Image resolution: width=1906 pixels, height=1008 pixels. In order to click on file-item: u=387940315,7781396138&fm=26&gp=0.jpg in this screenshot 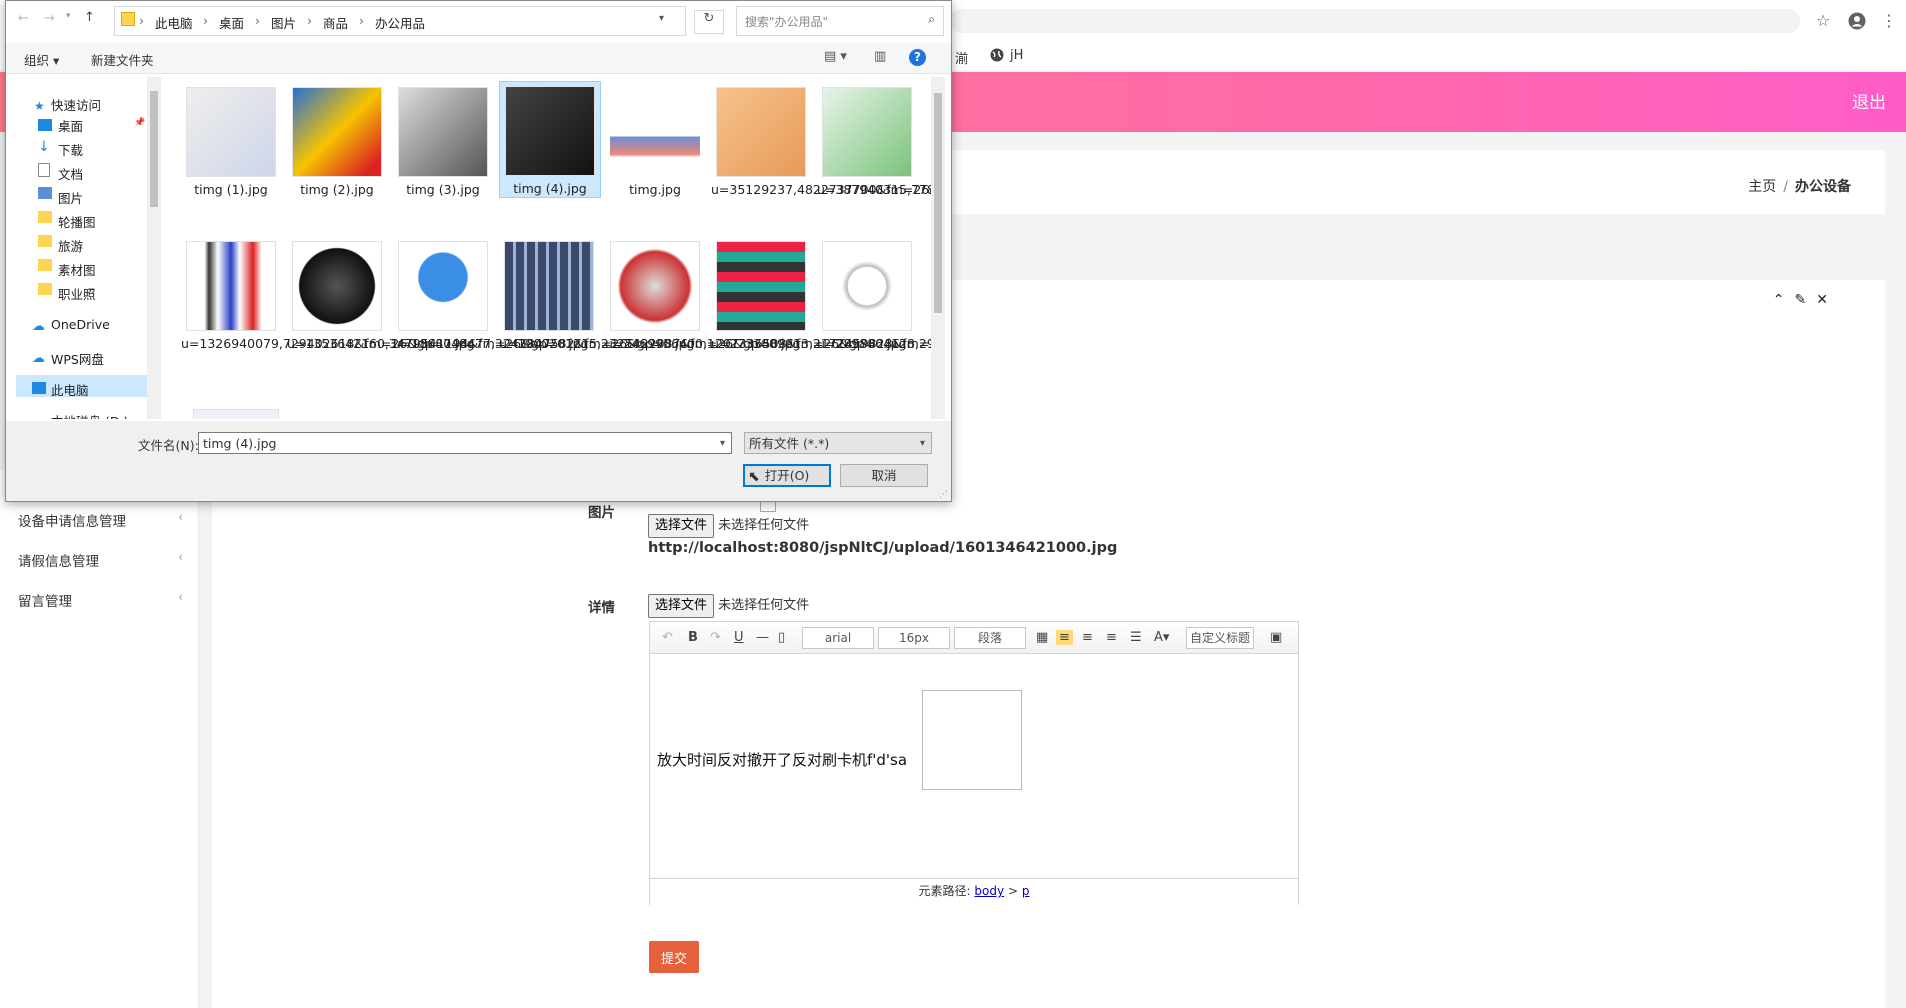, I will do `click(876, 140)`.